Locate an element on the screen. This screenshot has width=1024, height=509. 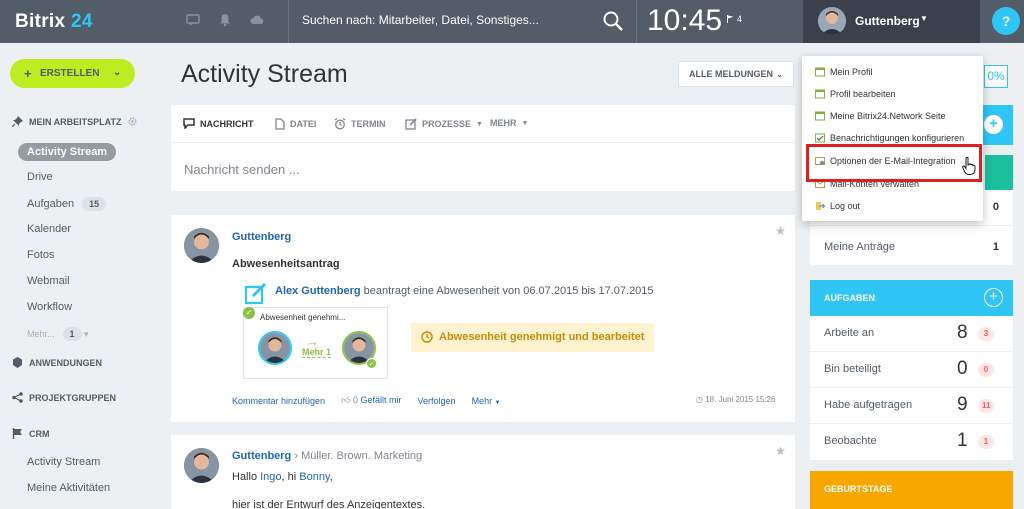
flag-counter: 4 is located at coordinates (734, 19).